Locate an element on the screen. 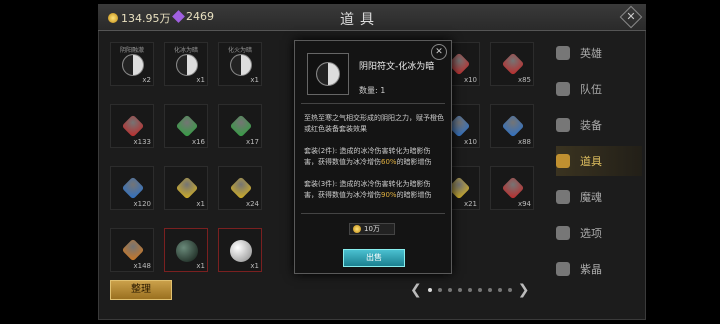  prev-page-icon: ❮ is located at coordinates (416, 290).